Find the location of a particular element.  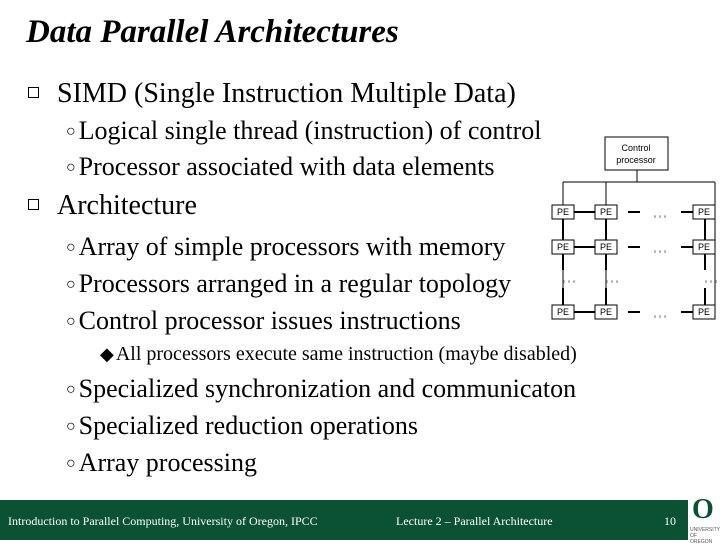

page-number: 10 is located at coordinates (670, 521).